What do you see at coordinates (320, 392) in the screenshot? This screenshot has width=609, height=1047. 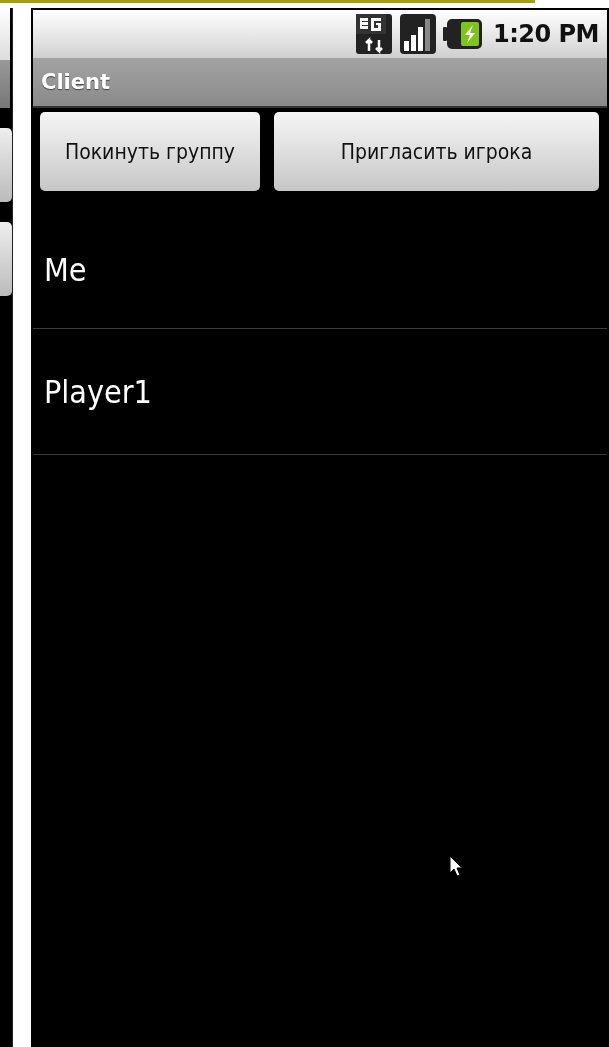 I see `player-list-item: Player1` at bounding box center [320, 392].